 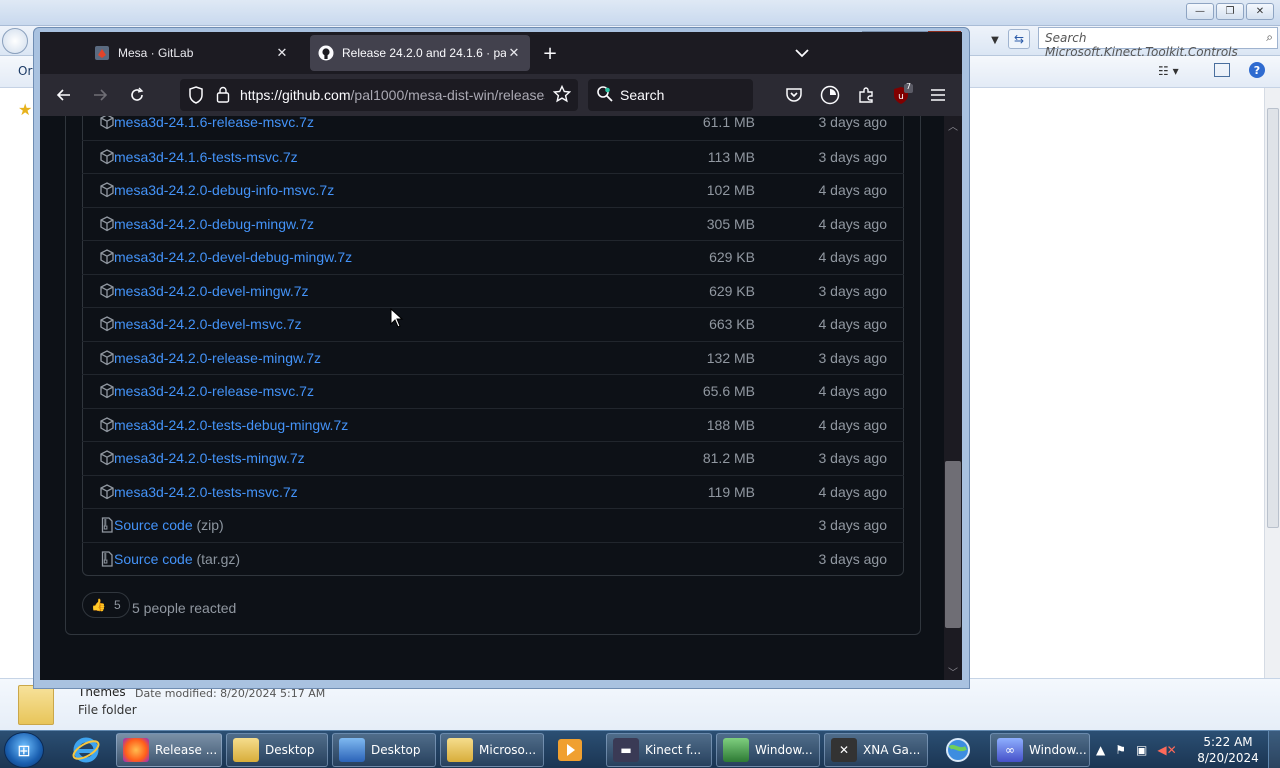 I want to click on taskbar-item-desktop-folder: Desktop, so click(x=277, y=750).